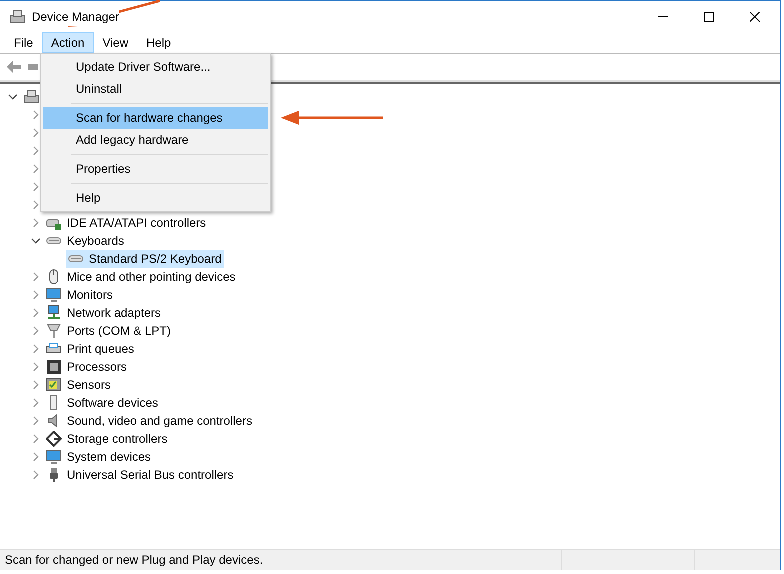 This screenshot has width=784, height=574. What do you see at coordinates (107, 439) in the screenshot?
I see `tree-item: Storage controllers` at bounding box center [107, 439].